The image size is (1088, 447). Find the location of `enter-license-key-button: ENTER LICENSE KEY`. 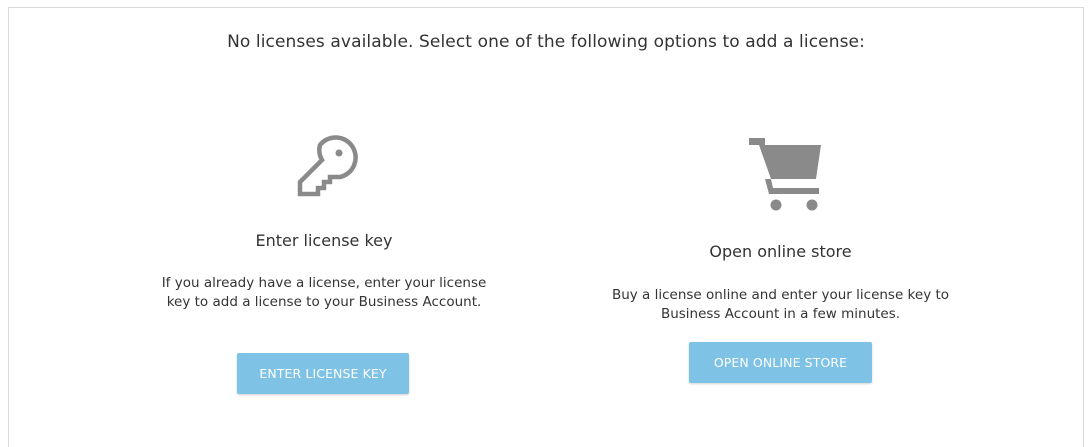

enter-license-key-button: ENTER LICENSE KEY is located at coordinates (323, 373).